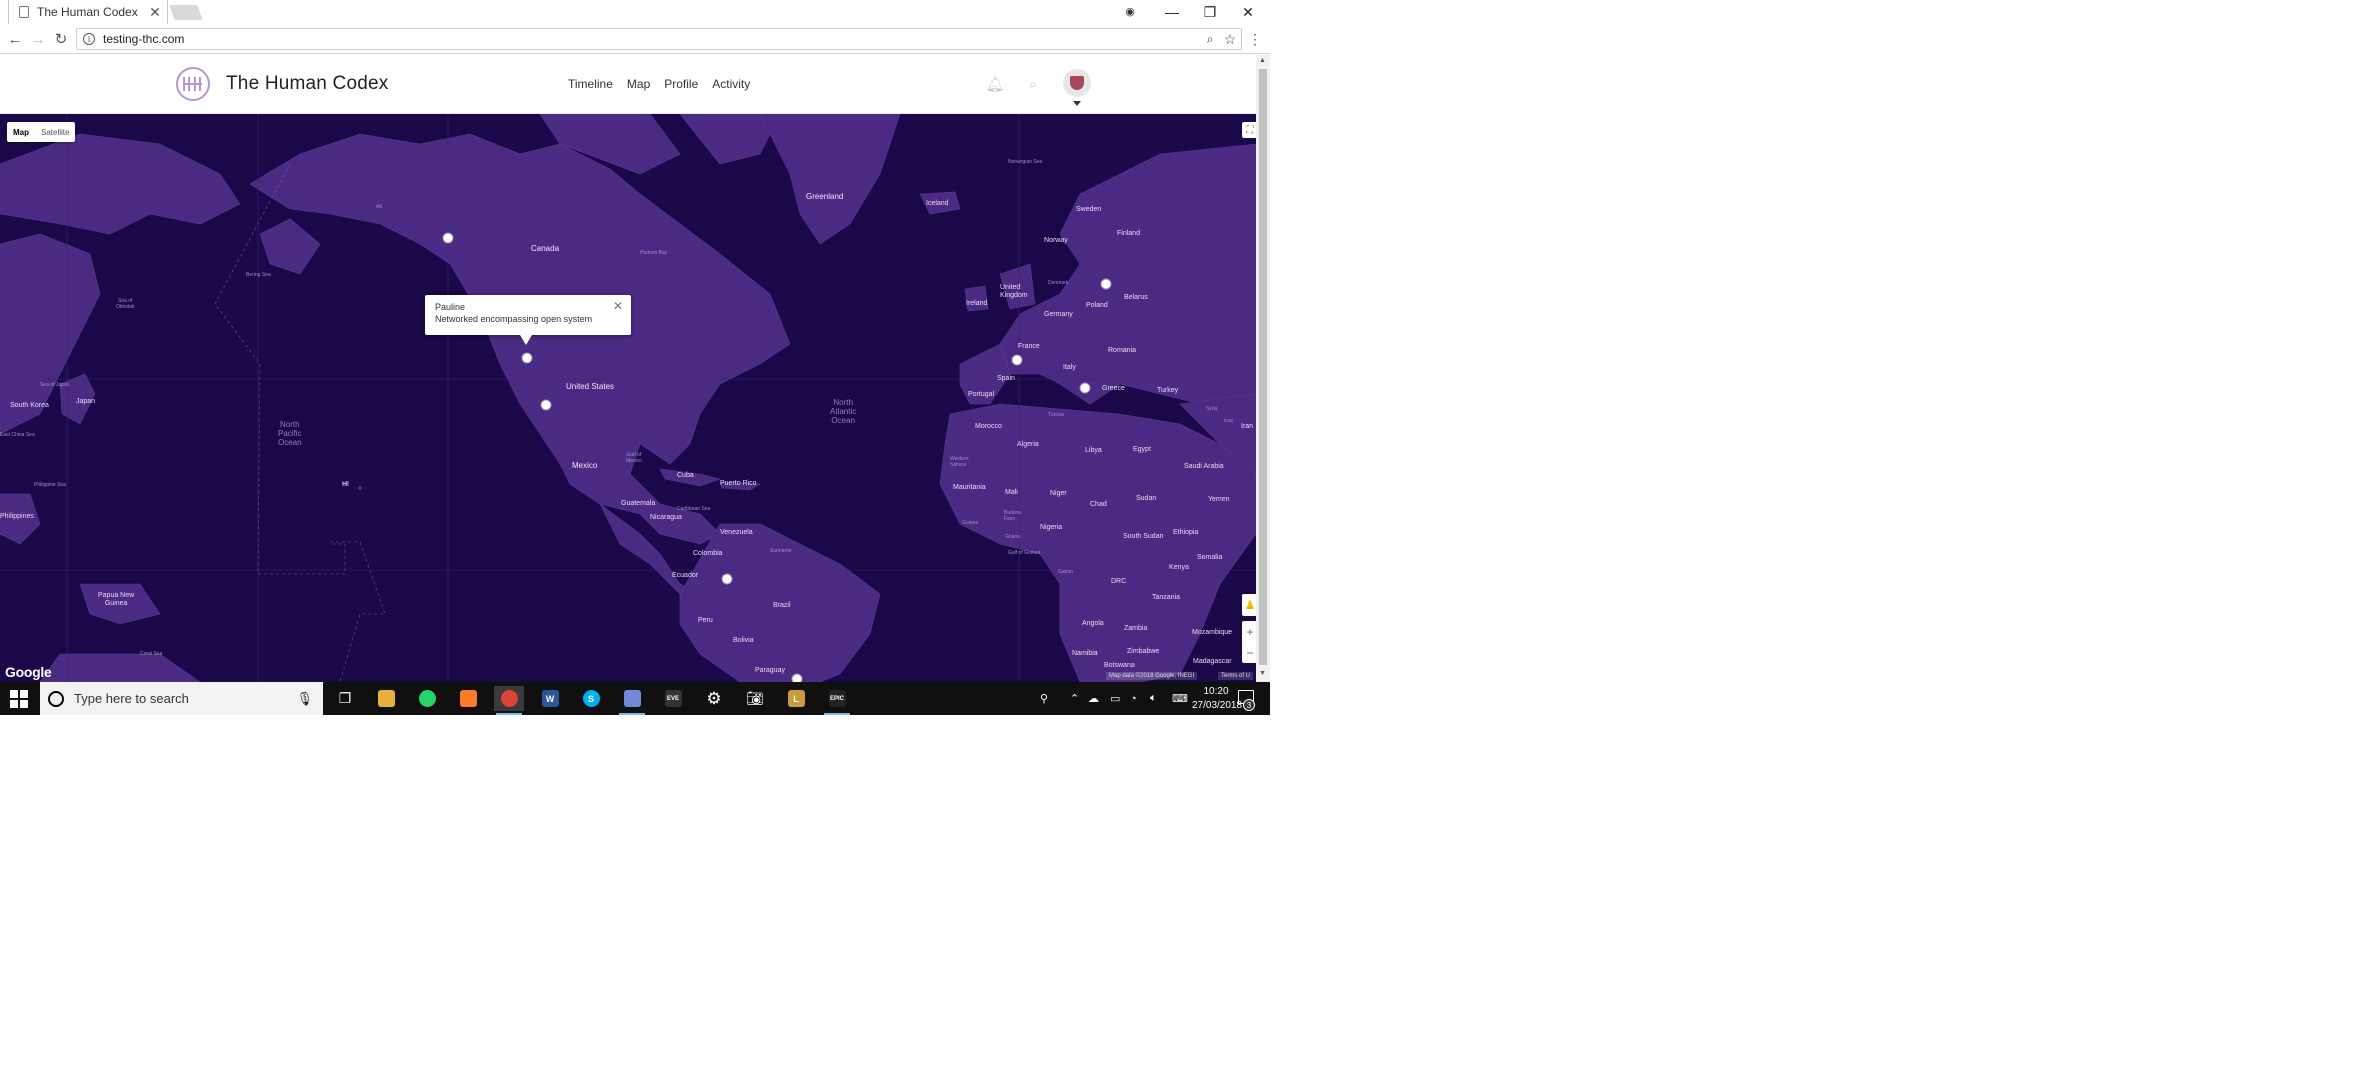 Image resolution: width=2370 pixels, height=1080 pixels. What do you see at coordinates (1172, 12) in the screenshot?
I see `minimize-icon: —` at bounding box center [1172, 12].